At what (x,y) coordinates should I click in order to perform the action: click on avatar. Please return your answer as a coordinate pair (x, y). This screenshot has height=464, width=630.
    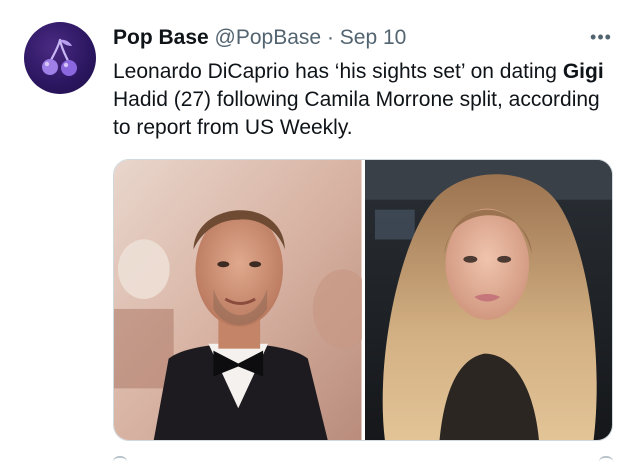
    Looking at the image, I should click on (60, 58).